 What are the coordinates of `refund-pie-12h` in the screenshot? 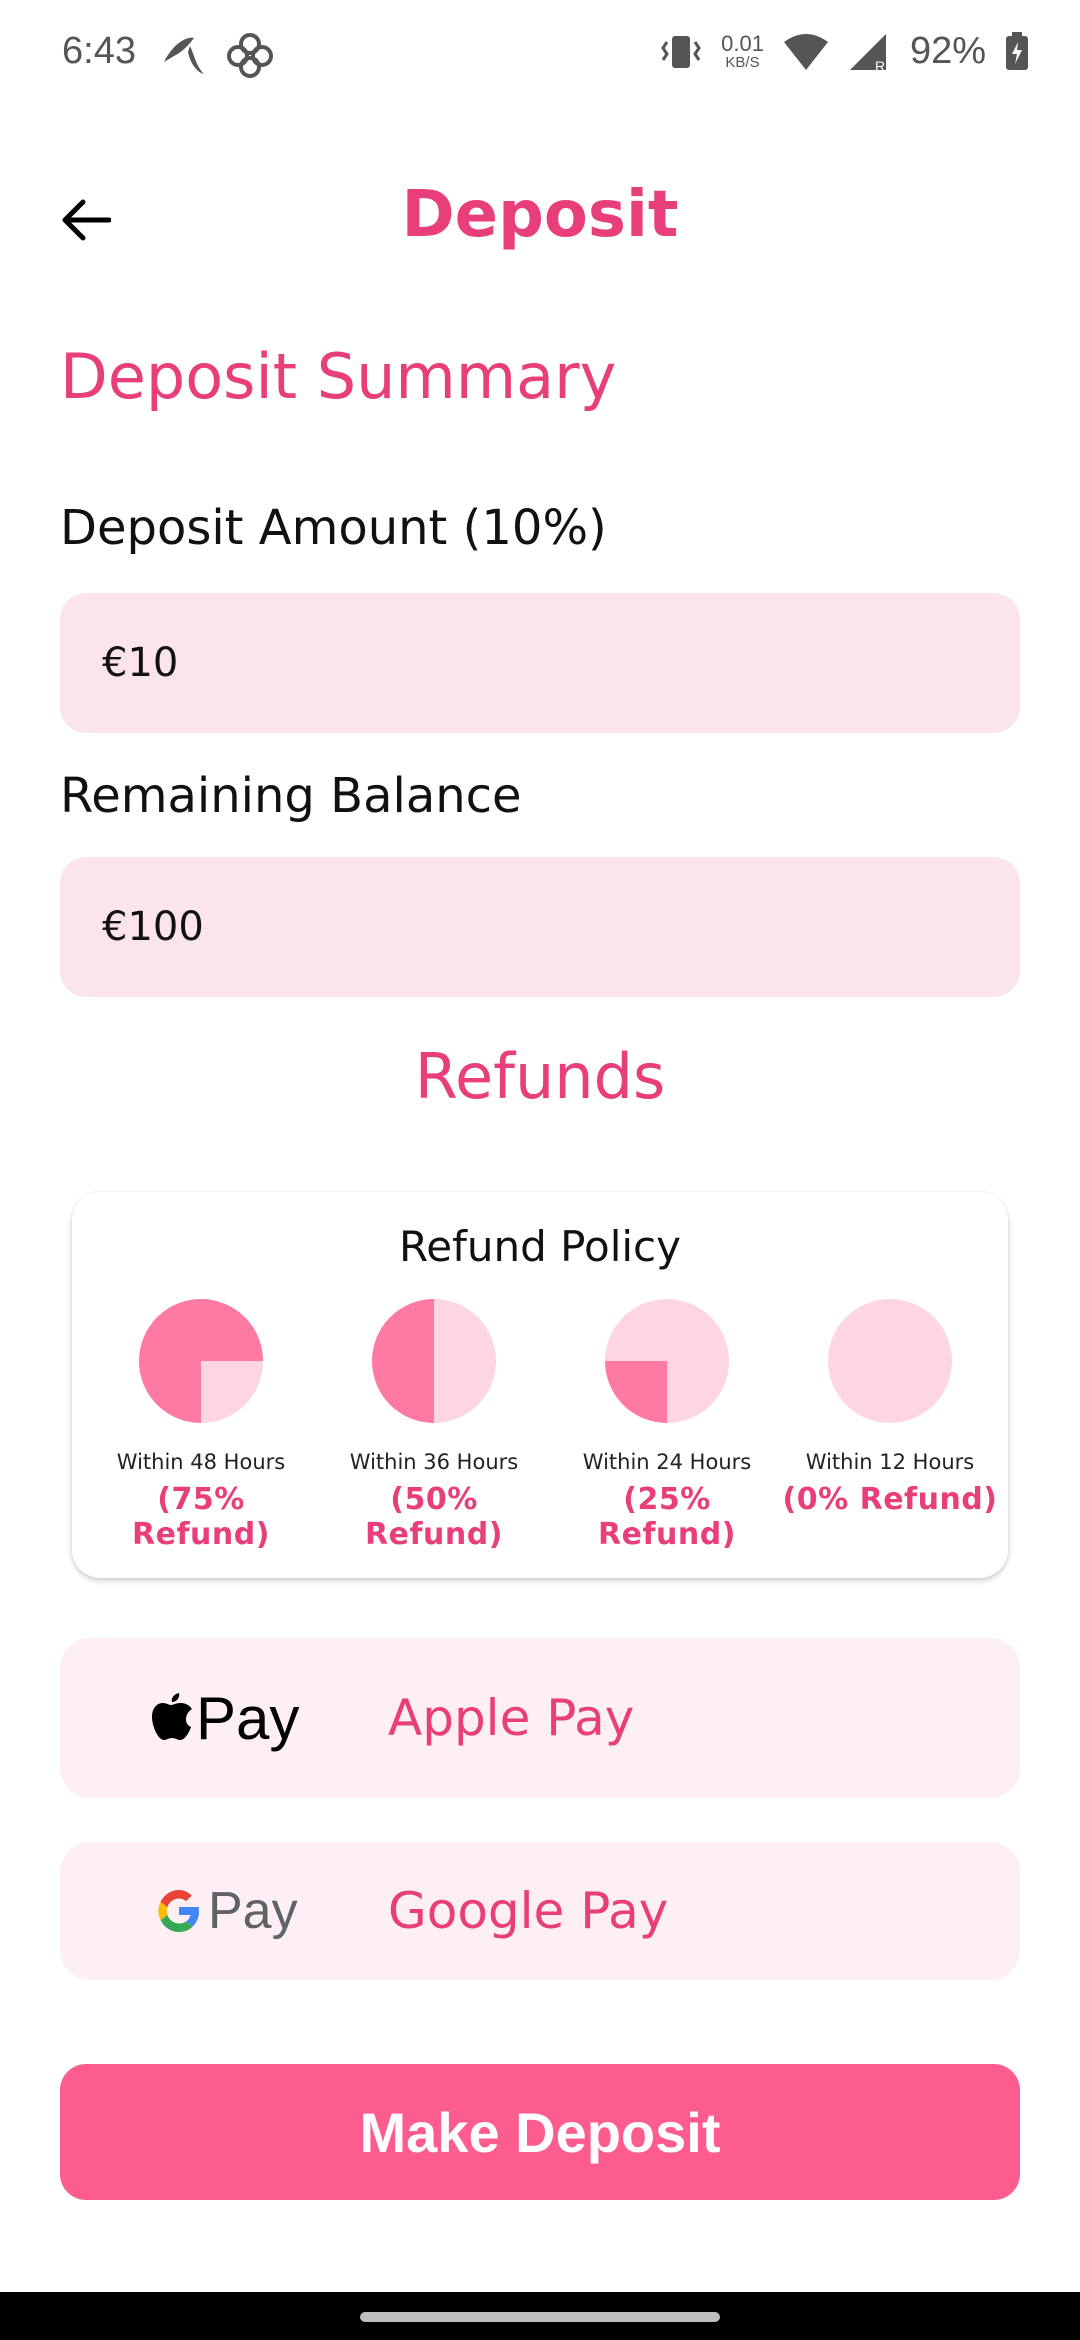 It's located at (890, 1361).